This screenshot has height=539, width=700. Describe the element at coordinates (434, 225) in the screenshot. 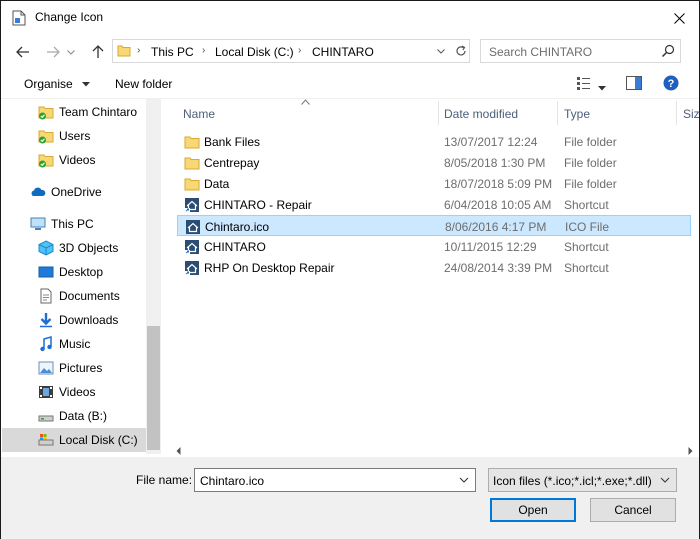

I see `file-row: Chintaro.ico 8/06/2016 4:17 PM ICO File` at that location.